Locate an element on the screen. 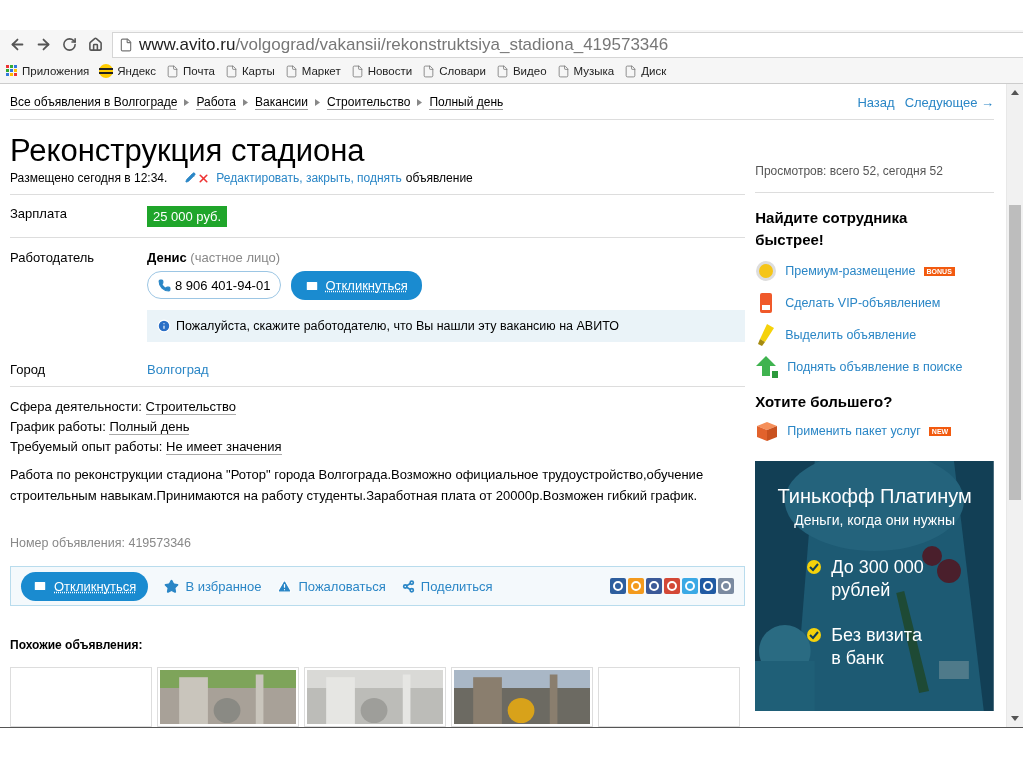 This screenshot has width=1023, height=767. section-heading: Похожие объявления: is located at coordinates (77, 645).